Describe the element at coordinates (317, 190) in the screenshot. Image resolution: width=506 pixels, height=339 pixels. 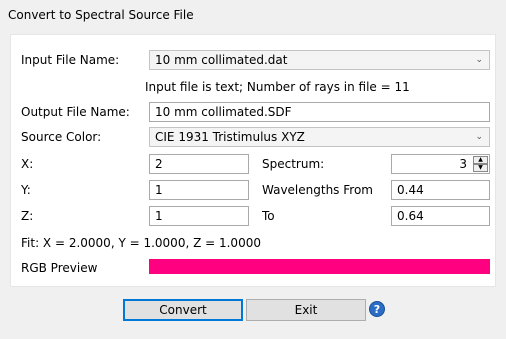
I see `wavelengths-from-label: Wavelengths From` at that location.